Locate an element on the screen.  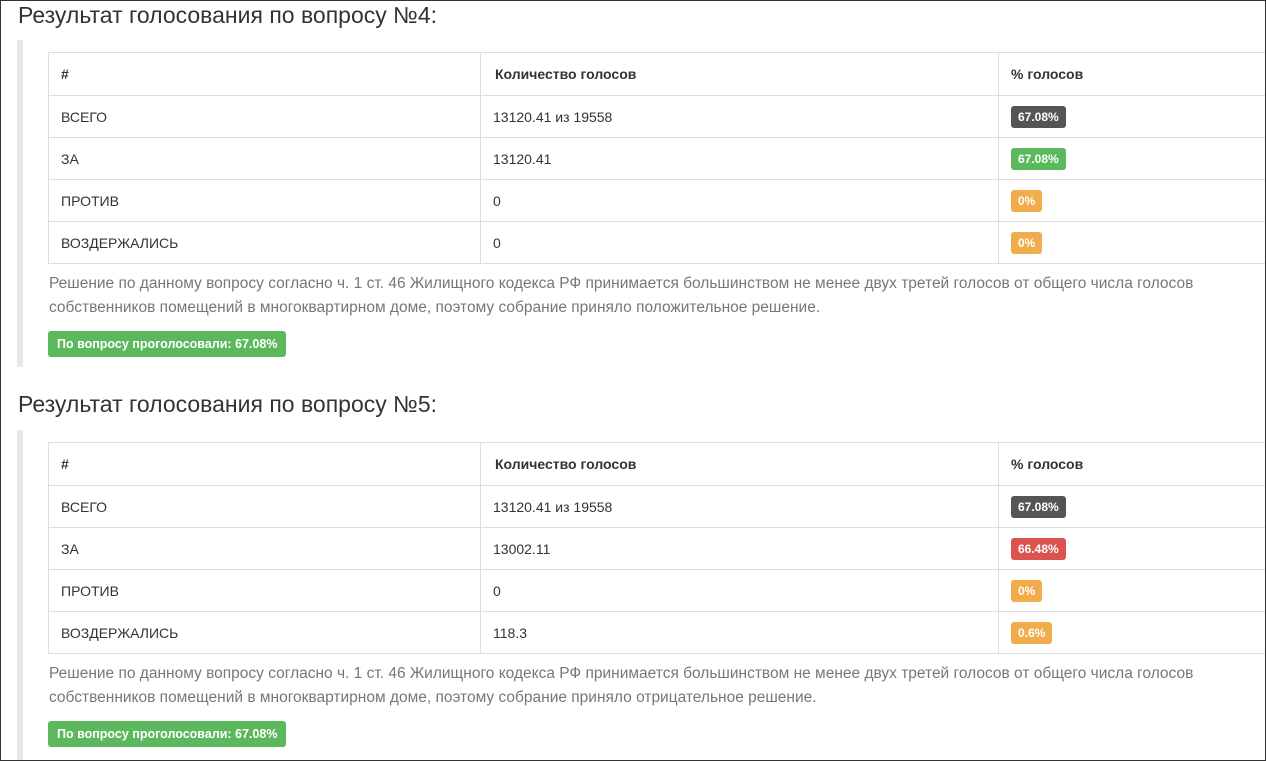
table-row: ВОЗДЕРЖАЛИСЬ 118.3 0.6% is located at coordinates (656, 632).